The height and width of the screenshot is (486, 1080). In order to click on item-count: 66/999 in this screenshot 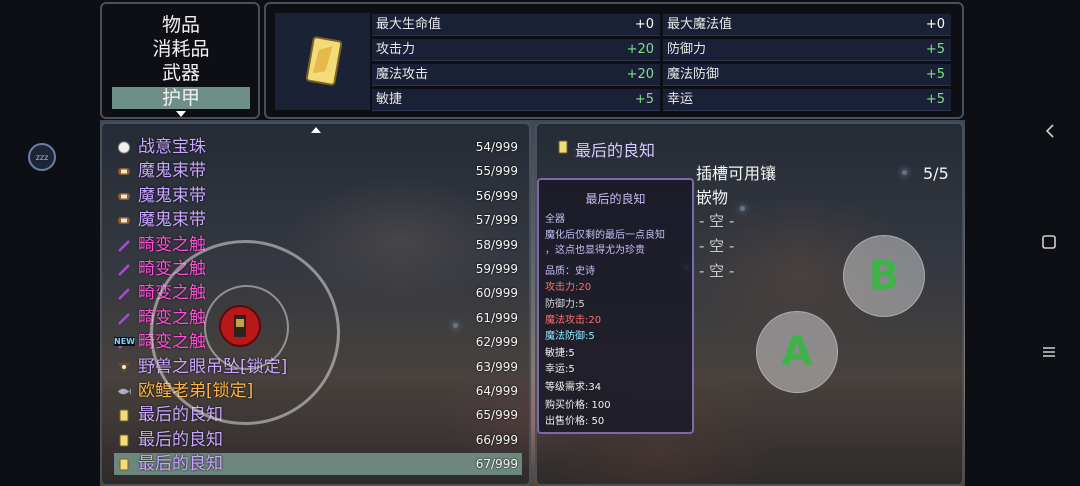, I will do `click(496, 439)`.